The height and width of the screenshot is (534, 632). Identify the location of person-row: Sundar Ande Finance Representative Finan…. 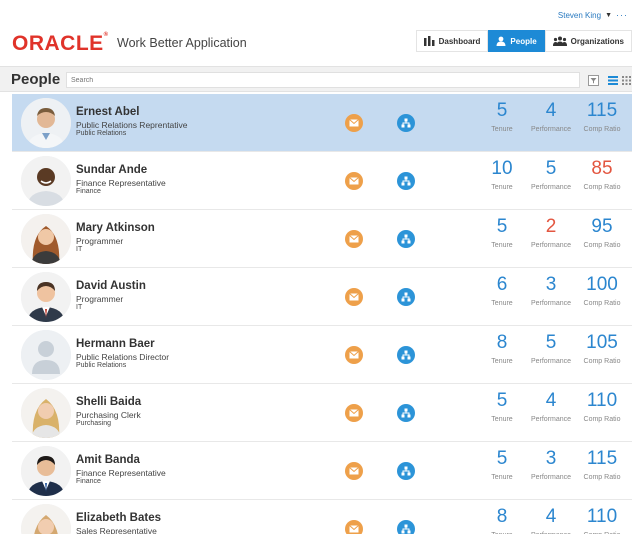
(322, 181).